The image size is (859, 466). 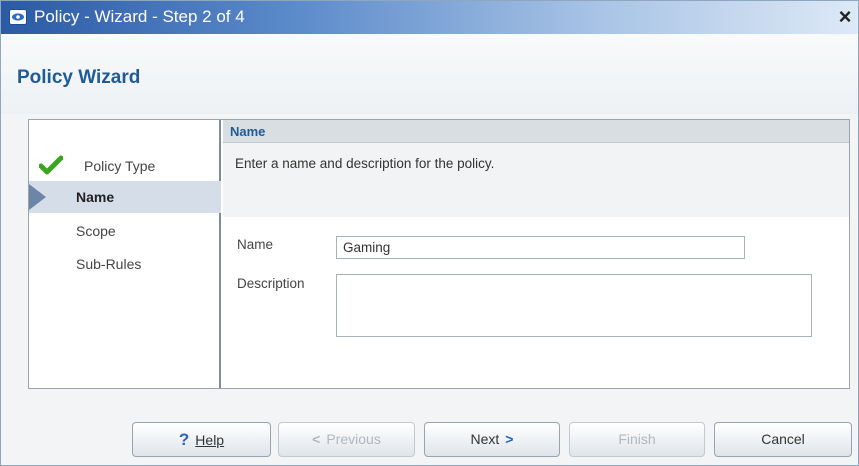 I want to click on previous-button-label: Previous, so click(x=353, y=439).